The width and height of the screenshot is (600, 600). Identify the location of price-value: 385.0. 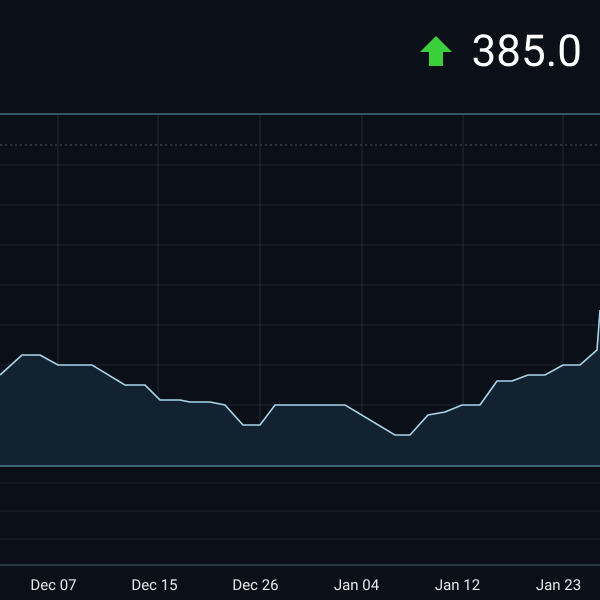
(526, 50).